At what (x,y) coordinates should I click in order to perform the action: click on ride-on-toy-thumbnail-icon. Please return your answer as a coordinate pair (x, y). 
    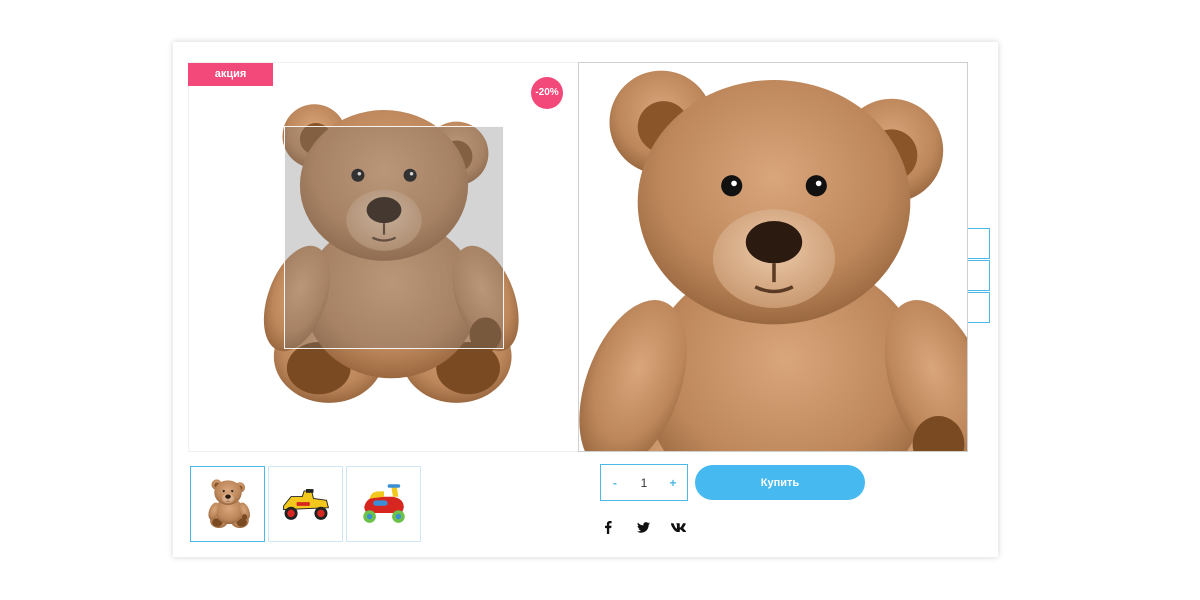
    Looking at the image, I should click on (383, 503).